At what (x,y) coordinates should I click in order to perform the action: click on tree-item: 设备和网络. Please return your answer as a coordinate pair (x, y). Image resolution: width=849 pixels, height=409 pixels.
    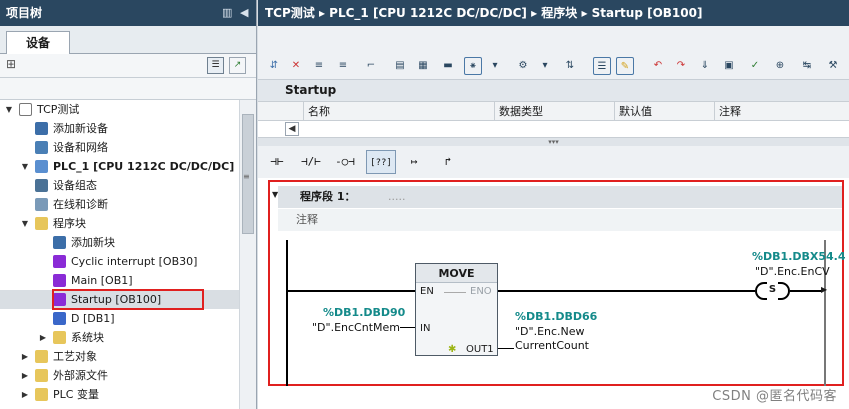
    Looking at the image, I should click on (119, 147).